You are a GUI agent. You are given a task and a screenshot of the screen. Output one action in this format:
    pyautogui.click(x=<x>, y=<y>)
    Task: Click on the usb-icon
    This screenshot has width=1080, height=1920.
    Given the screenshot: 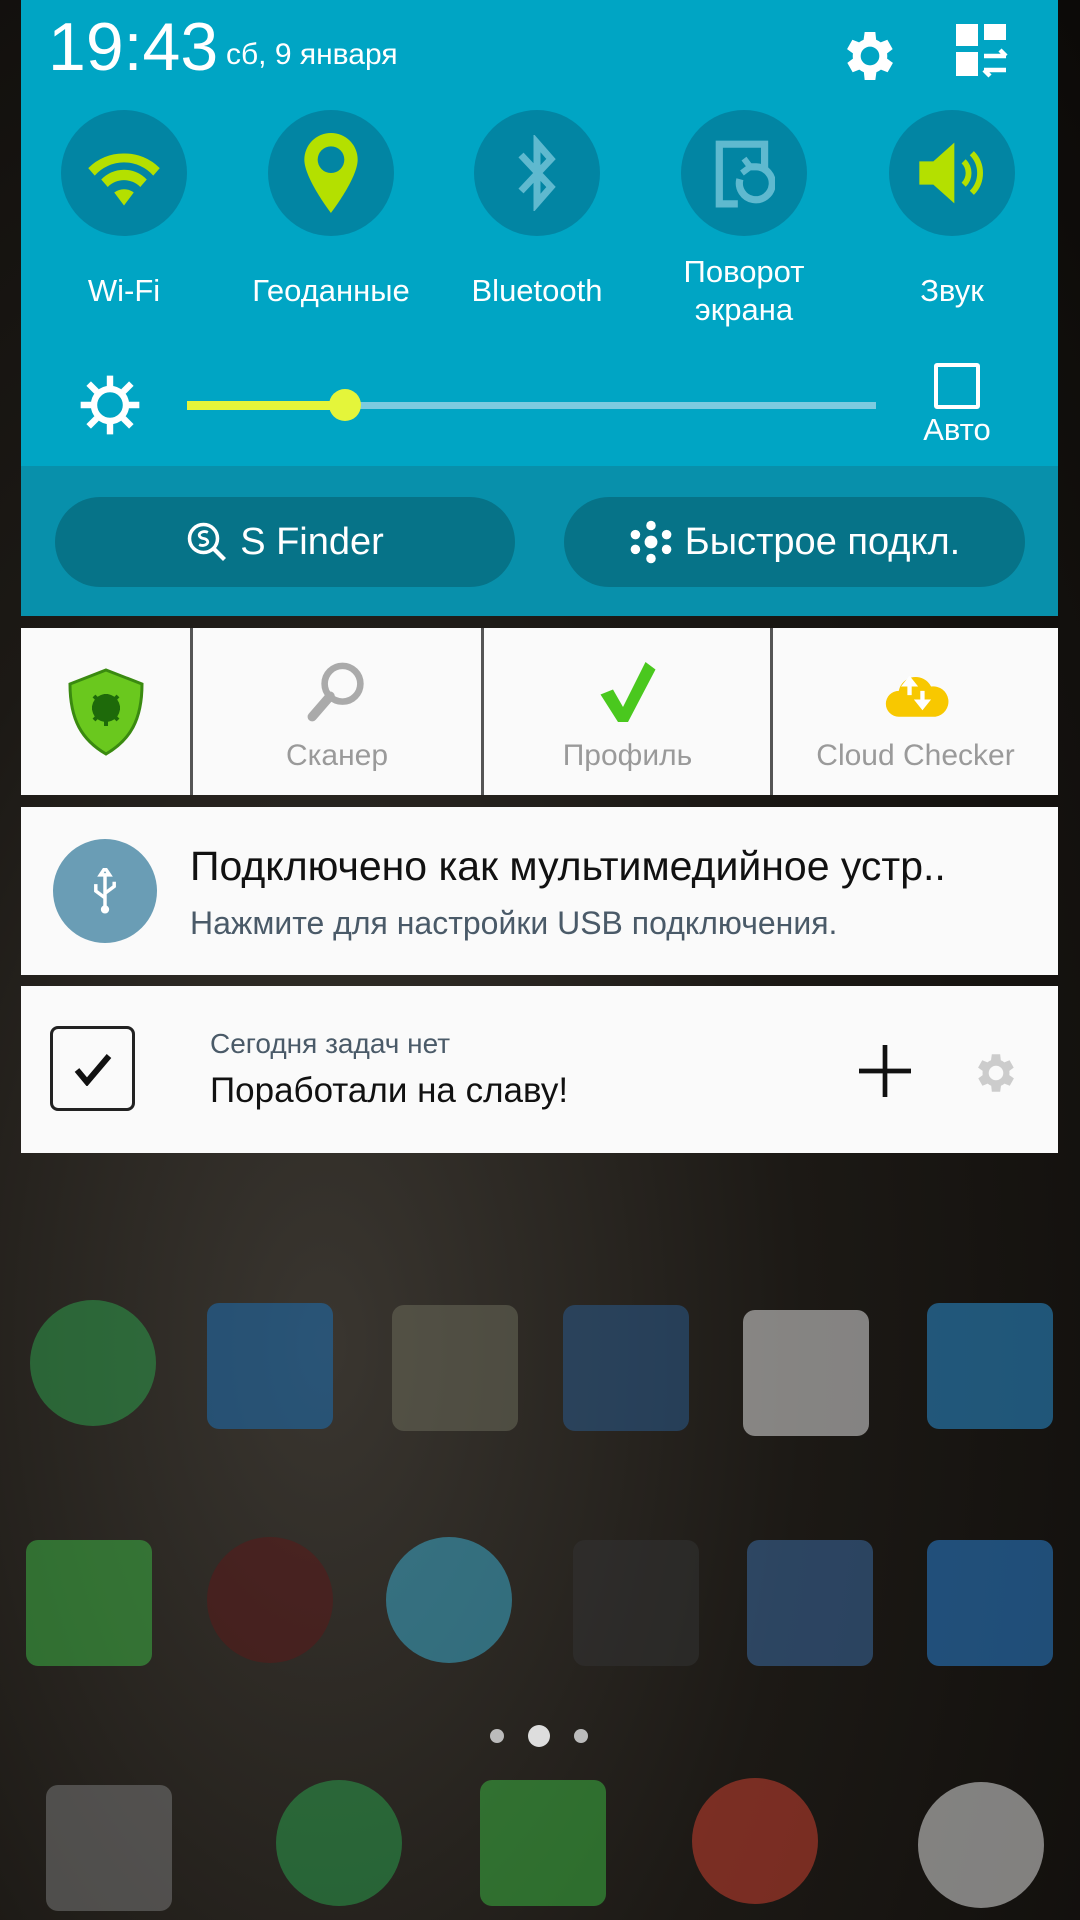 What is the action you would take?
    pyautogui.click(x=105, y=891)
    